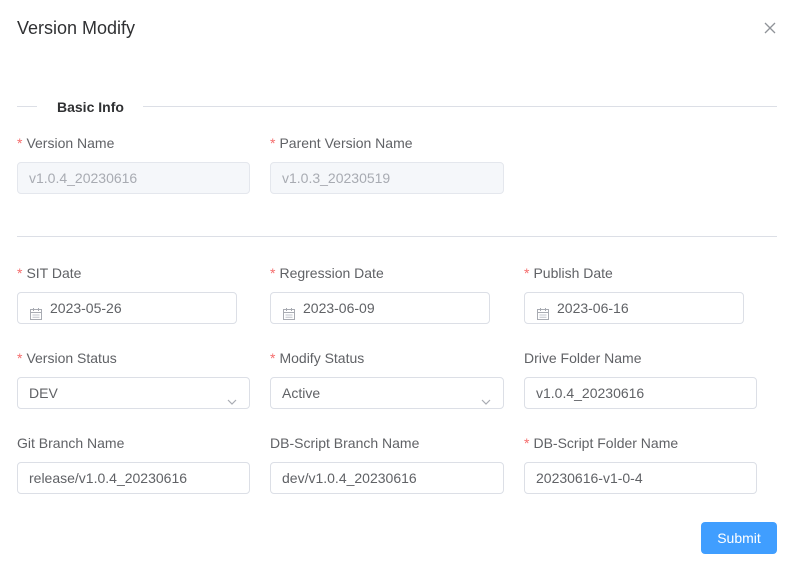 This screenshot has width=795, height=570. I want to click on label-git-branch-name: Git Branch Name, so click(71, 443).